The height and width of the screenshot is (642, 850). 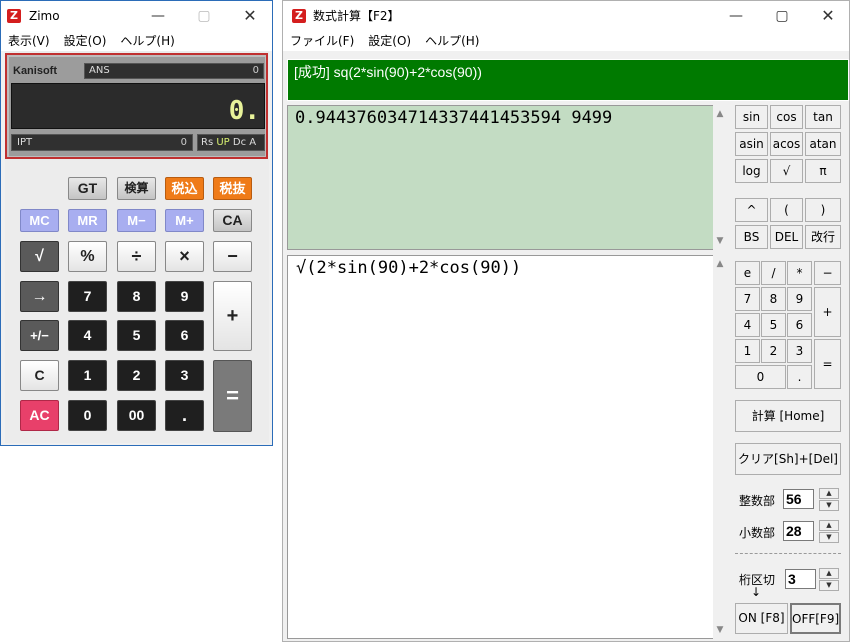 What do you see at coordinates (184, 220) in the screenshot?
I see `m-plus-button: M+` at bounding box center [184, 220].